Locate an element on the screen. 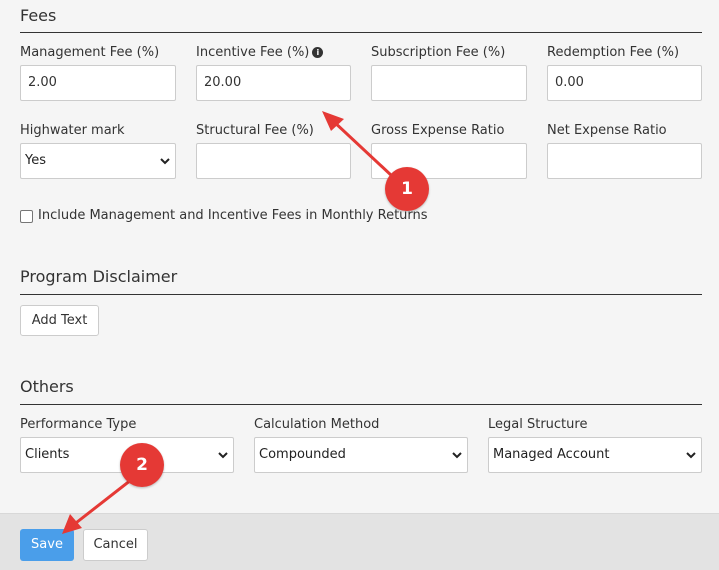  add-text-button: Add Text is located at coordinates (59, 320).